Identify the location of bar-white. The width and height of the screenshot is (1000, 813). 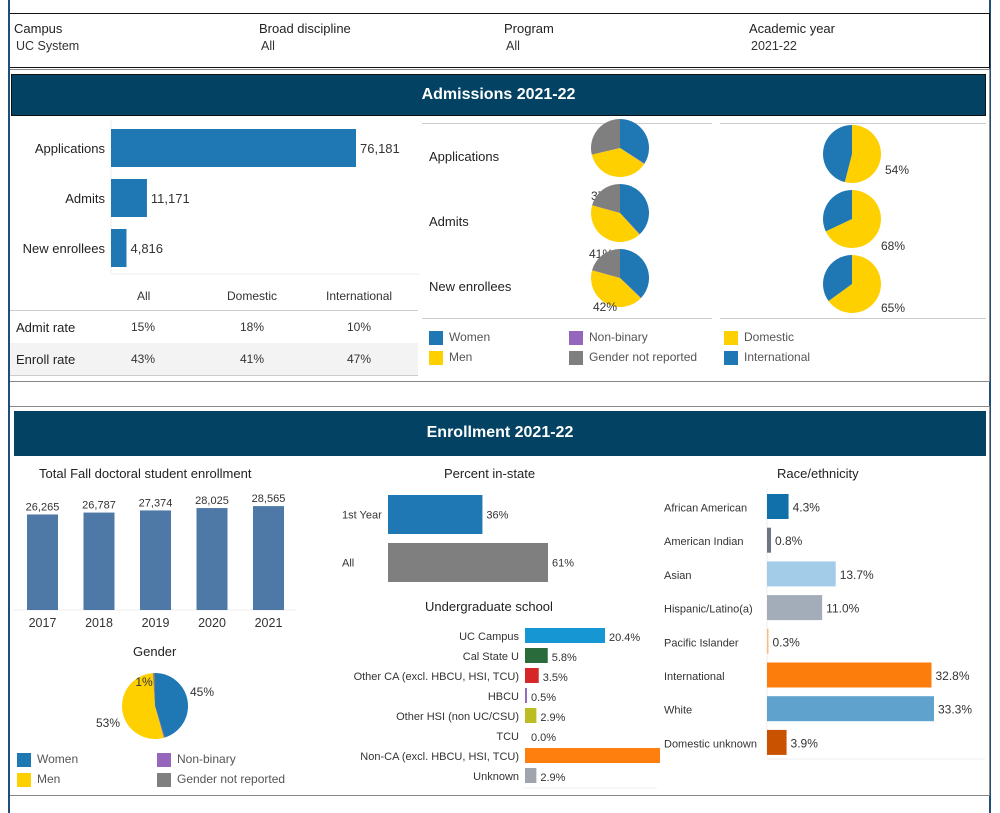
(850, 709).